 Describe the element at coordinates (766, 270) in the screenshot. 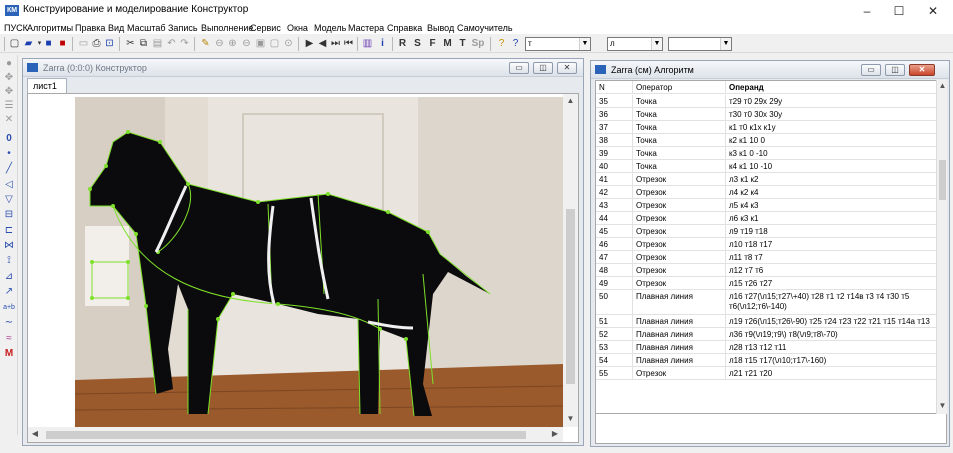

I see `table-row: 48 Отрезок л12 т7 т6` at that location.